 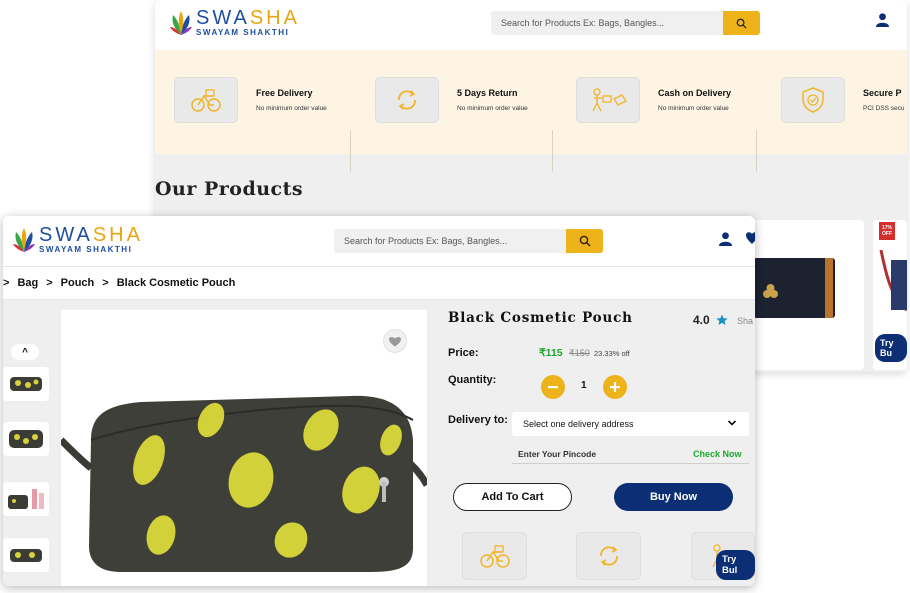 What do you see at coordinates (695, 93) in the screenshot?
I see `feature-title: Cash on Delivery` at bounding box center [695, 93].